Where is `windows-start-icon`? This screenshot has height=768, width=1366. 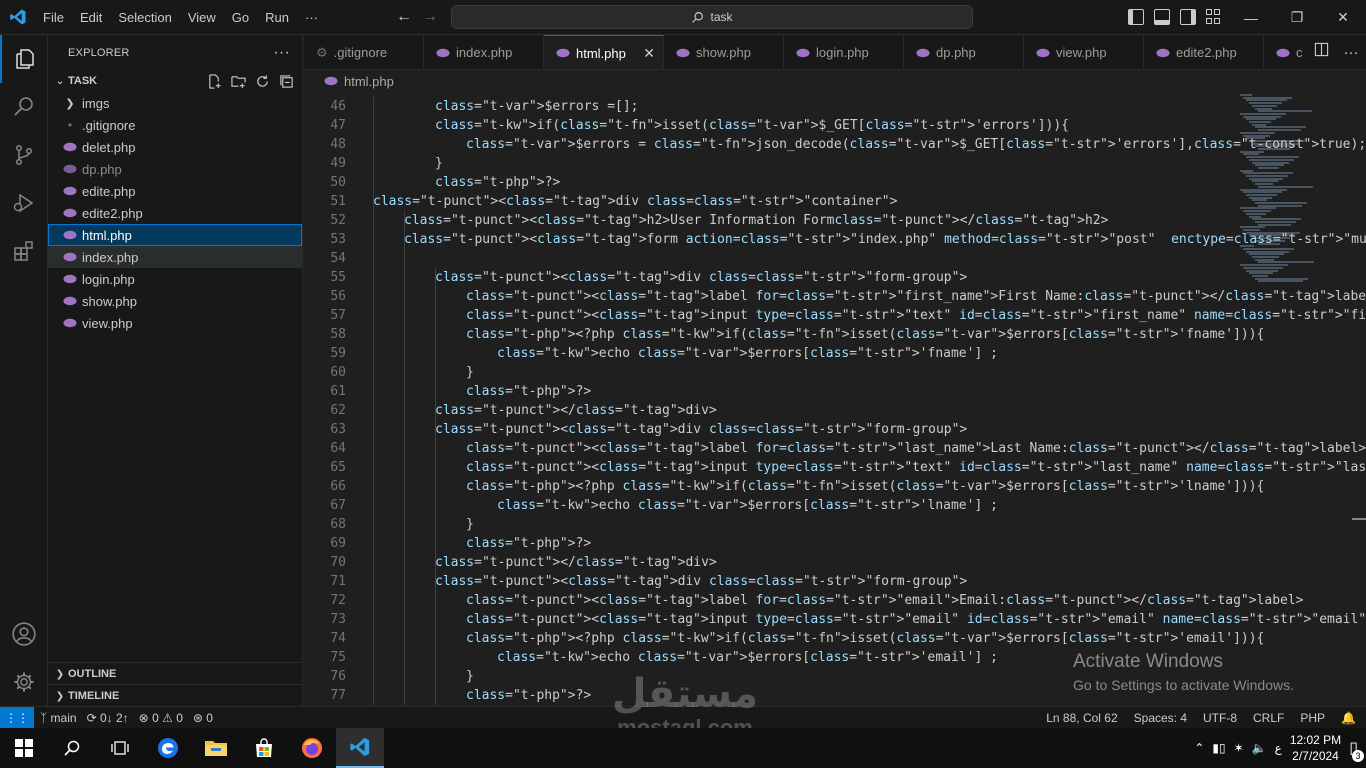
windows-start-icon is located at coordinates (24, 748).